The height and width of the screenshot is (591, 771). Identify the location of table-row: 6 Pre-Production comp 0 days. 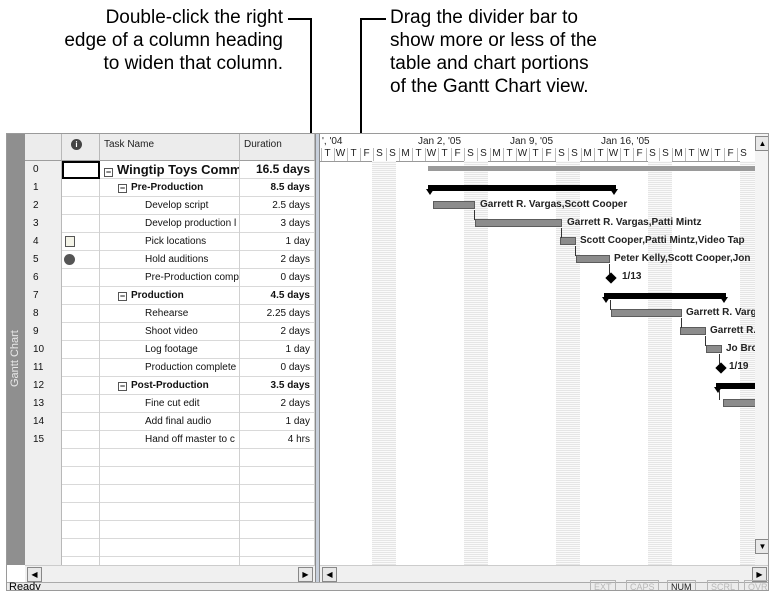
(170, 278).